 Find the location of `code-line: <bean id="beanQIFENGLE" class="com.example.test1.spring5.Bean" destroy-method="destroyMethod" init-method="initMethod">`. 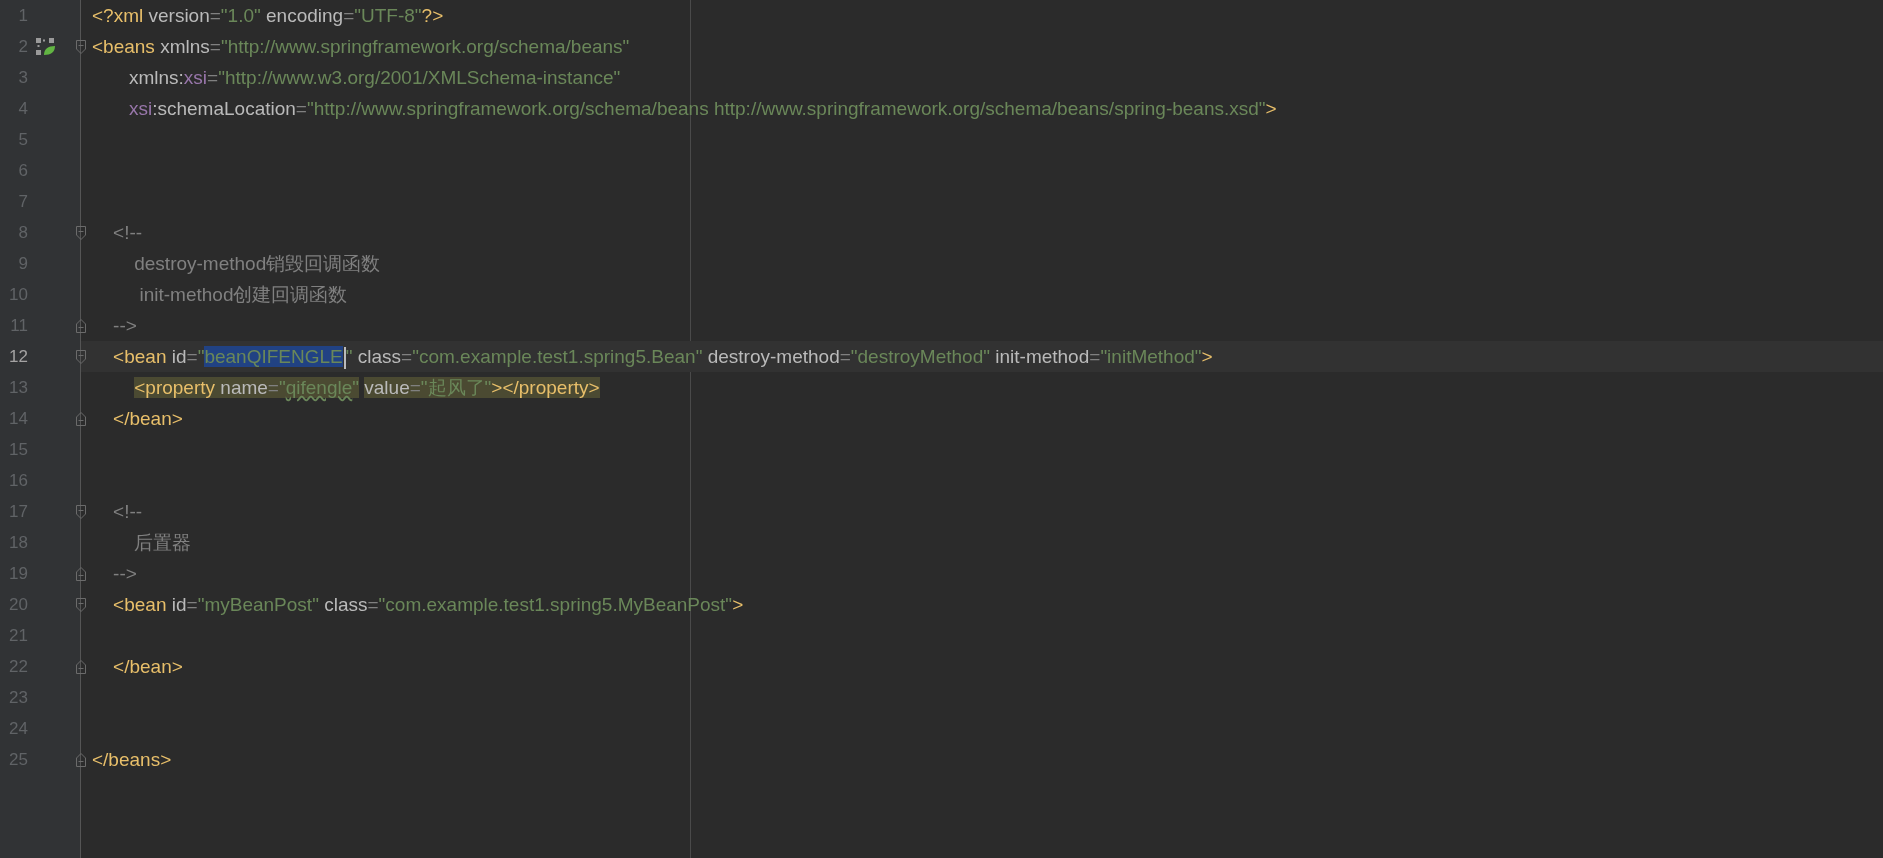

code-line: <bean id="beanQIFENGLE" class="com.example.test1.spring5.Bean" destroy-method="destroyMethod" init-method="initMethod"> is located at coordinates (662, 357).